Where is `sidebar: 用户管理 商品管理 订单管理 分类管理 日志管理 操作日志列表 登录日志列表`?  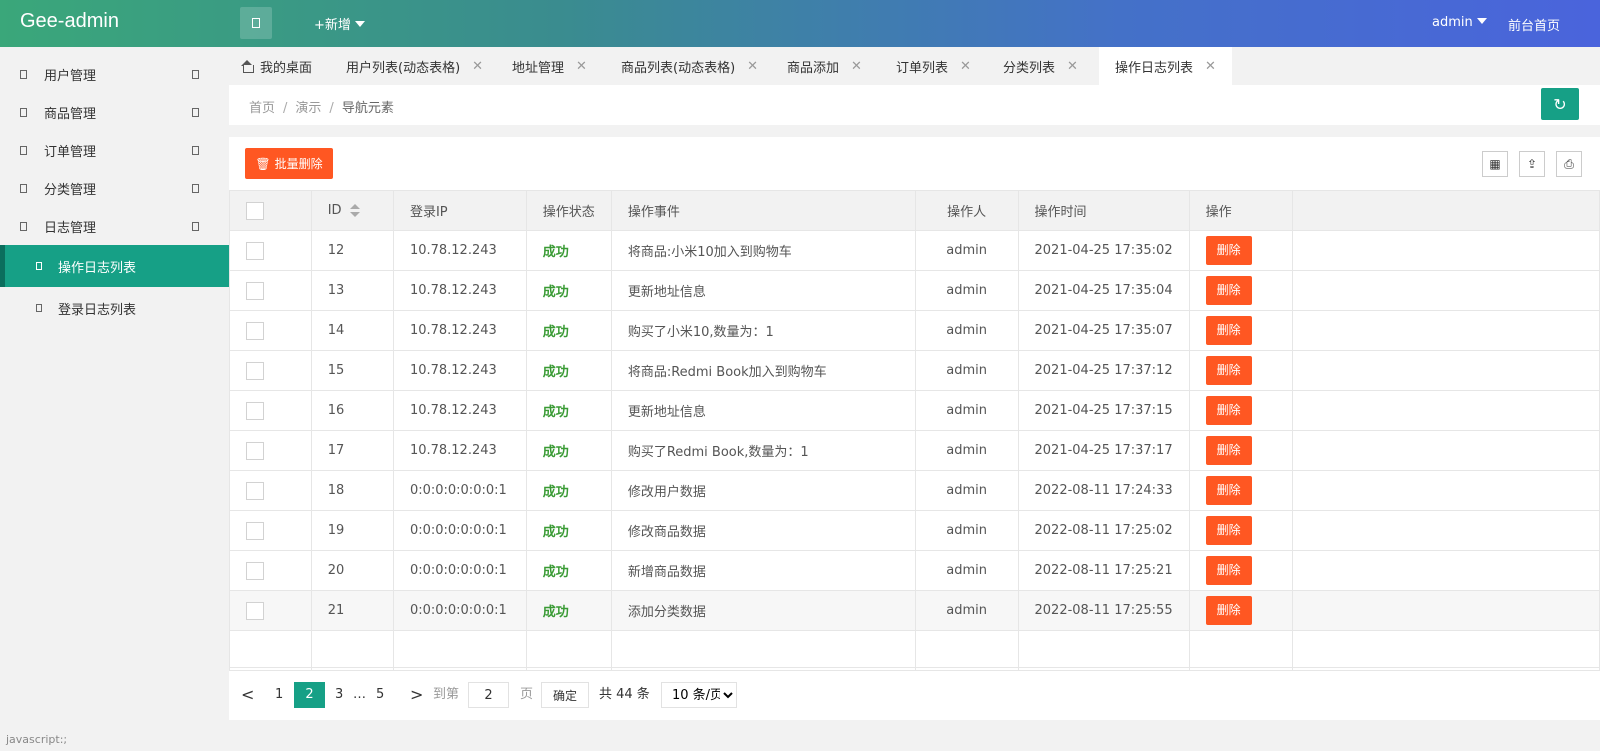 sidebar: 用户管理 商品管理 订单管理 分类管理 日志管理 操作日志列表 登录日志列表 is located at coordinates (114, 399).